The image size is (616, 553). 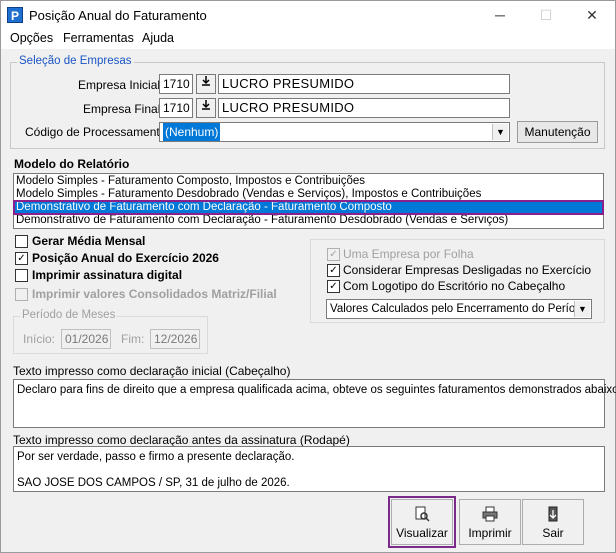 I want to click on sair-button: Sair, so click(x=553, y=522).